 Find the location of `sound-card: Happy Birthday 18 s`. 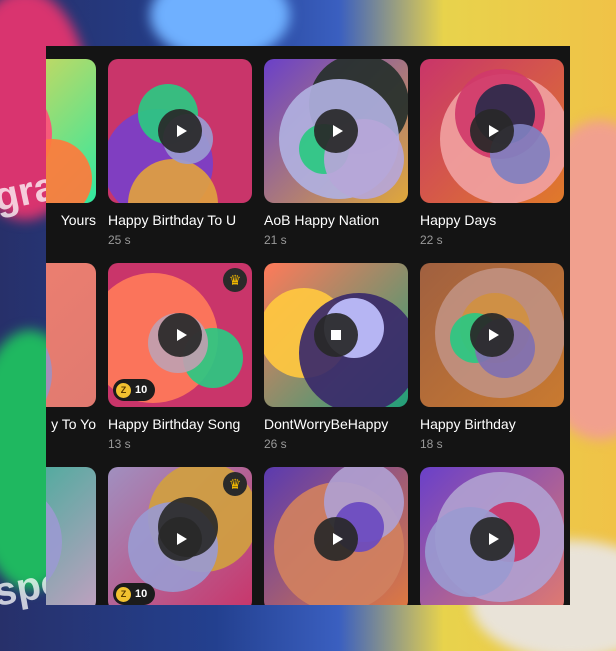

sound-card: Happy Birthday 18 s is located at coordinates (492, 357).